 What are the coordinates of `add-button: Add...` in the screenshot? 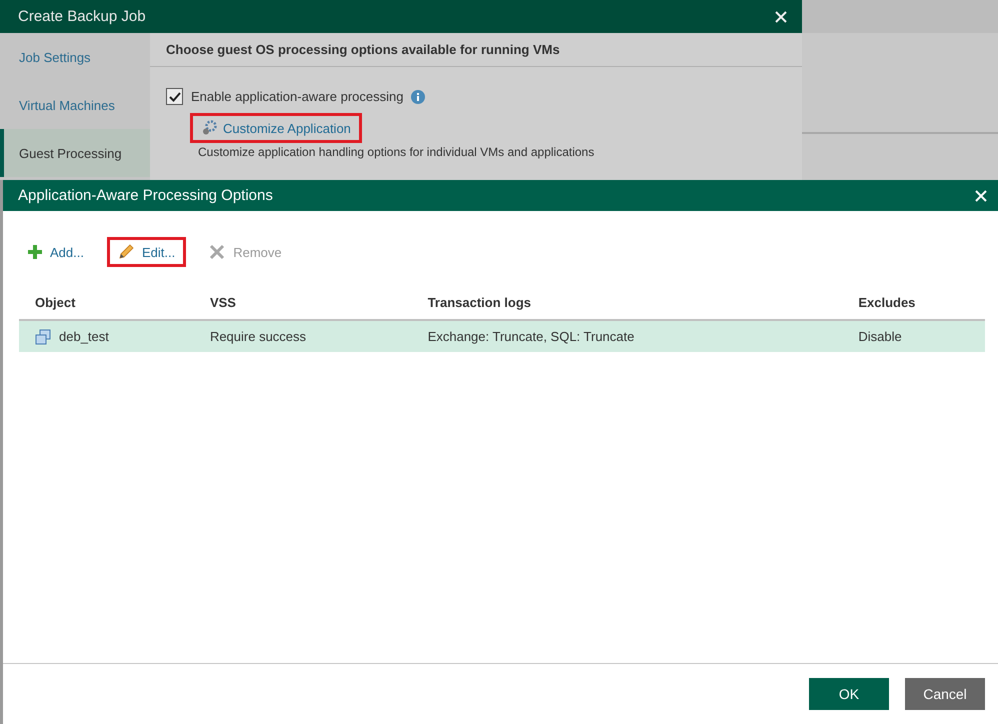 It's located at (56, 252).